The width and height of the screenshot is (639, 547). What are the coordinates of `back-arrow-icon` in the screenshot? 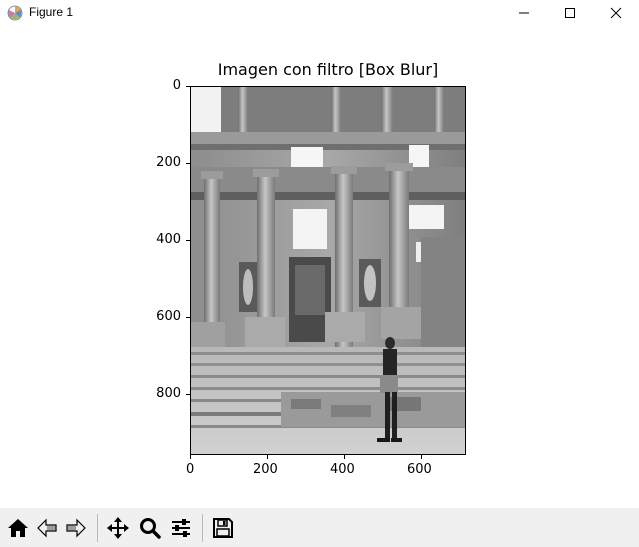 It's located at (47, 528).